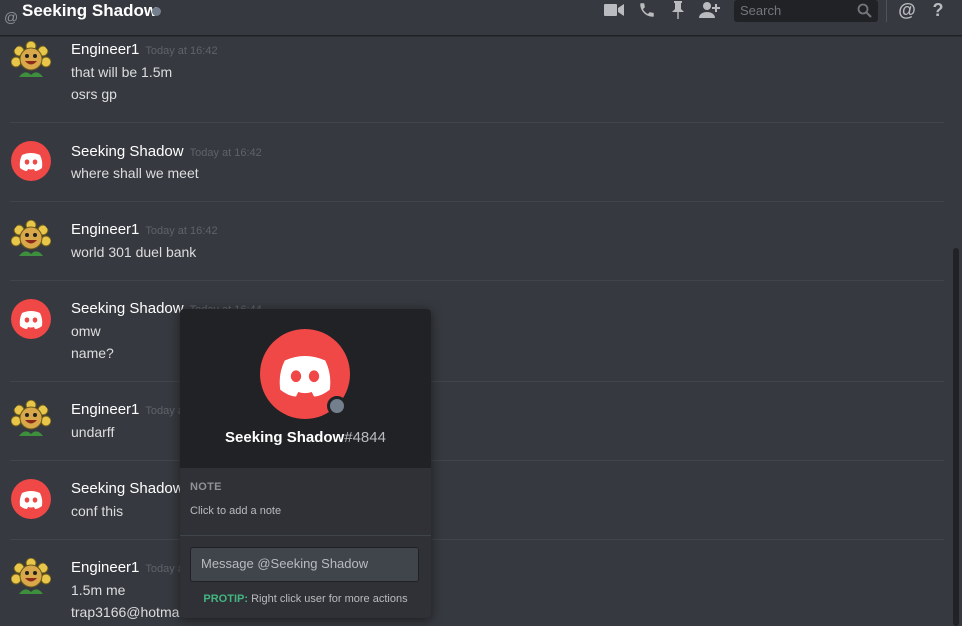 Image resolution: width=962 pixels, height=626 pixels. Describe the element at coordinates (886, 11) in the screenshot. I see `header-divider` at that location.